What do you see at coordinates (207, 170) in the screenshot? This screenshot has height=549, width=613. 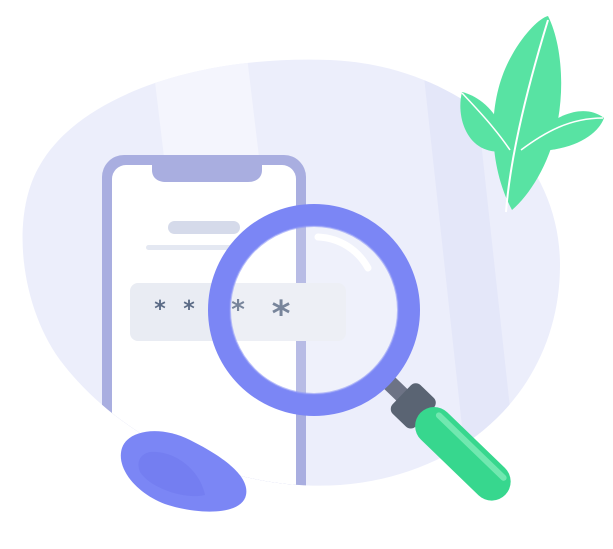 I see `phone-notch` at bounding box center [207, 170].